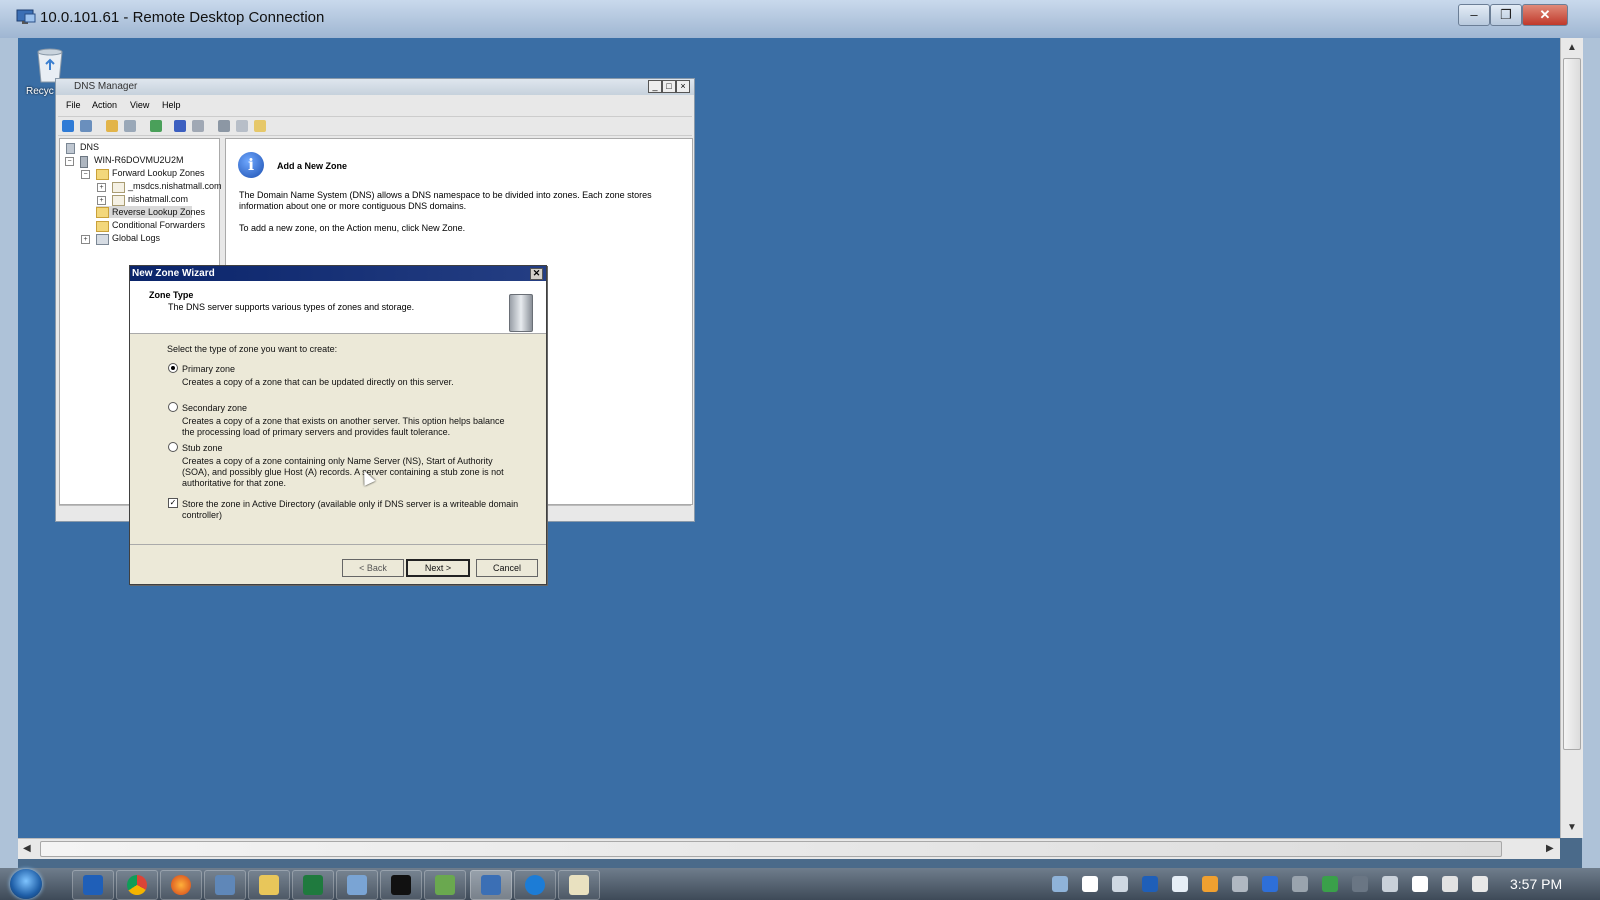 This screenshot has height=900, width=1600. Describe the element at coordinates (1240, 884) in the screenshot. I see `tray-usb-icon` at that location.